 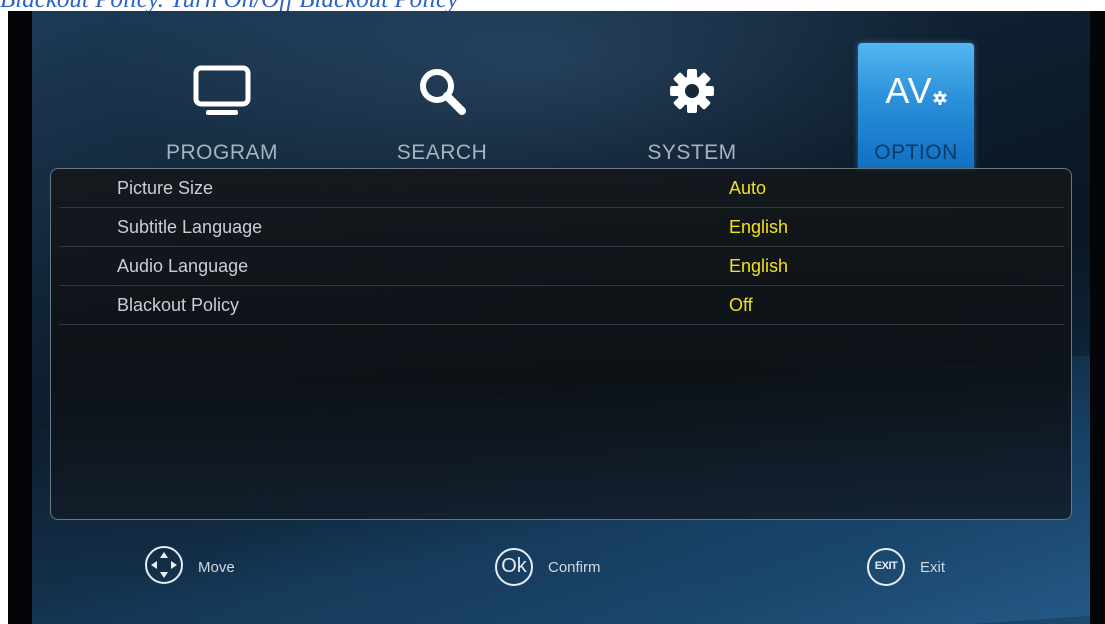 I want to click on ok-icon: Ok, so click(x=514, y=567).